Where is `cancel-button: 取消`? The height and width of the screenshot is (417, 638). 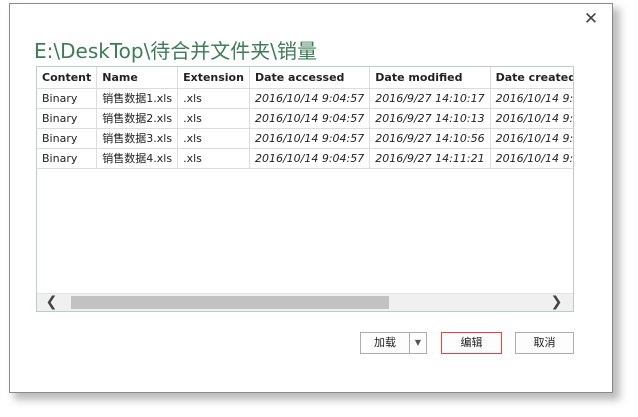
cancel-button: 取消 is located at coordinates (544, 343).